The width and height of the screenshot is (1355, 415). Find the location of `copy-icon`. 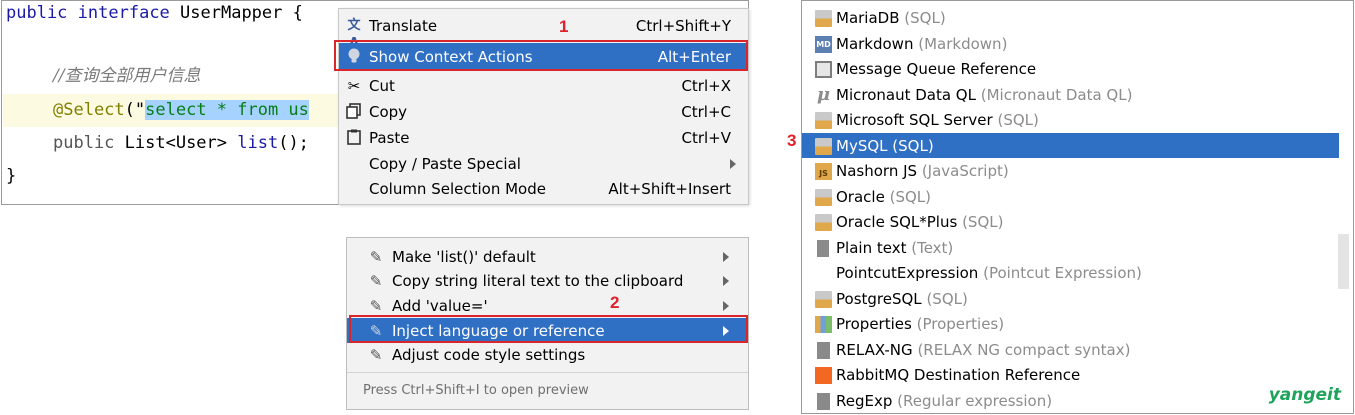

copy-icon is located at coordinates (354, 112).